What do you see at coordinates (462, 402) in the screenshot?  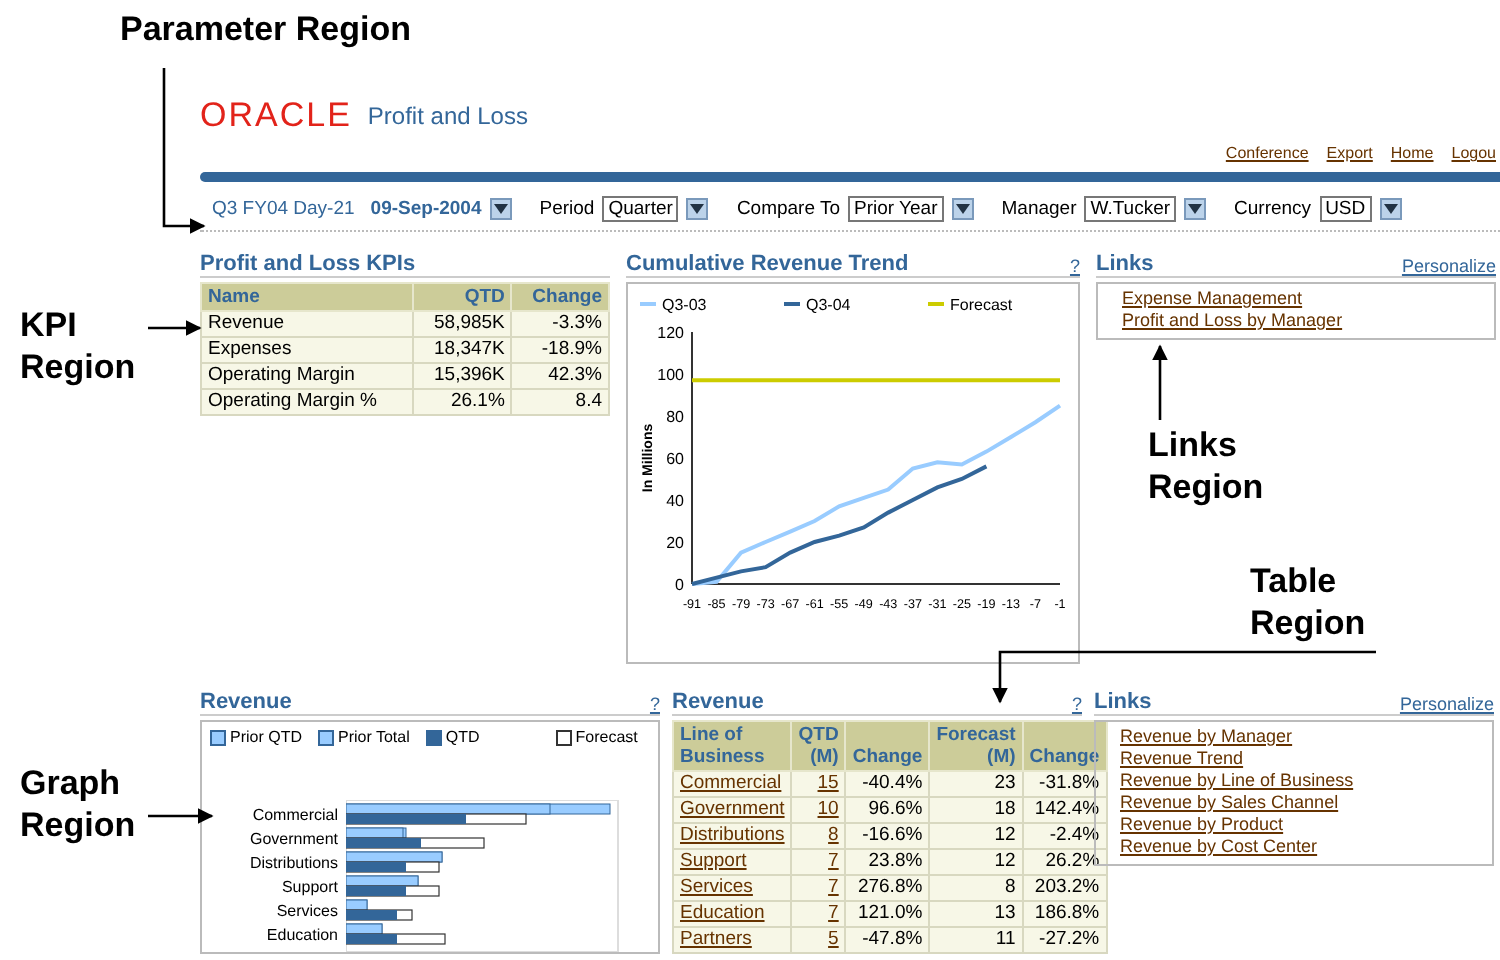 I see `table-cell: 26.1%` at bounding box center [462, 402].